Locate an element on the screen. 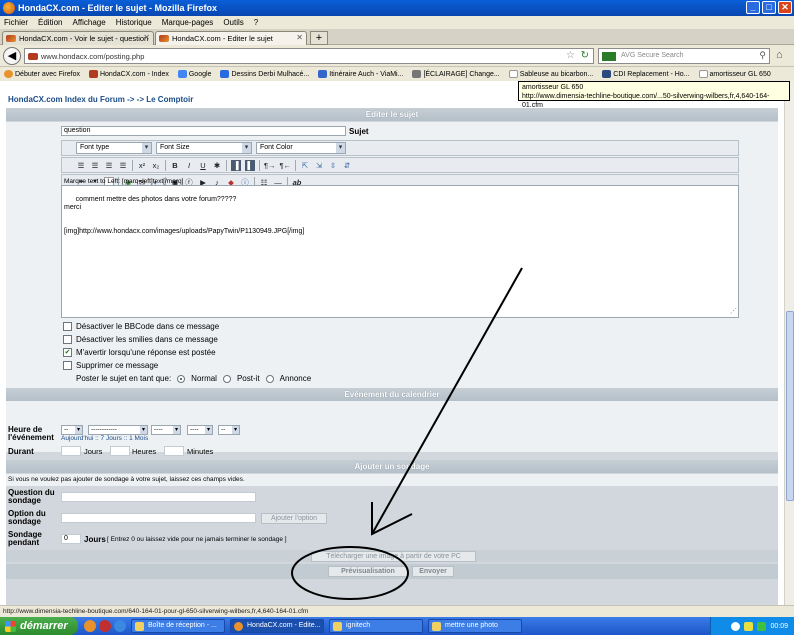  search-input: AVG Secure Search ⚲ is located at coordinates (684, 56).